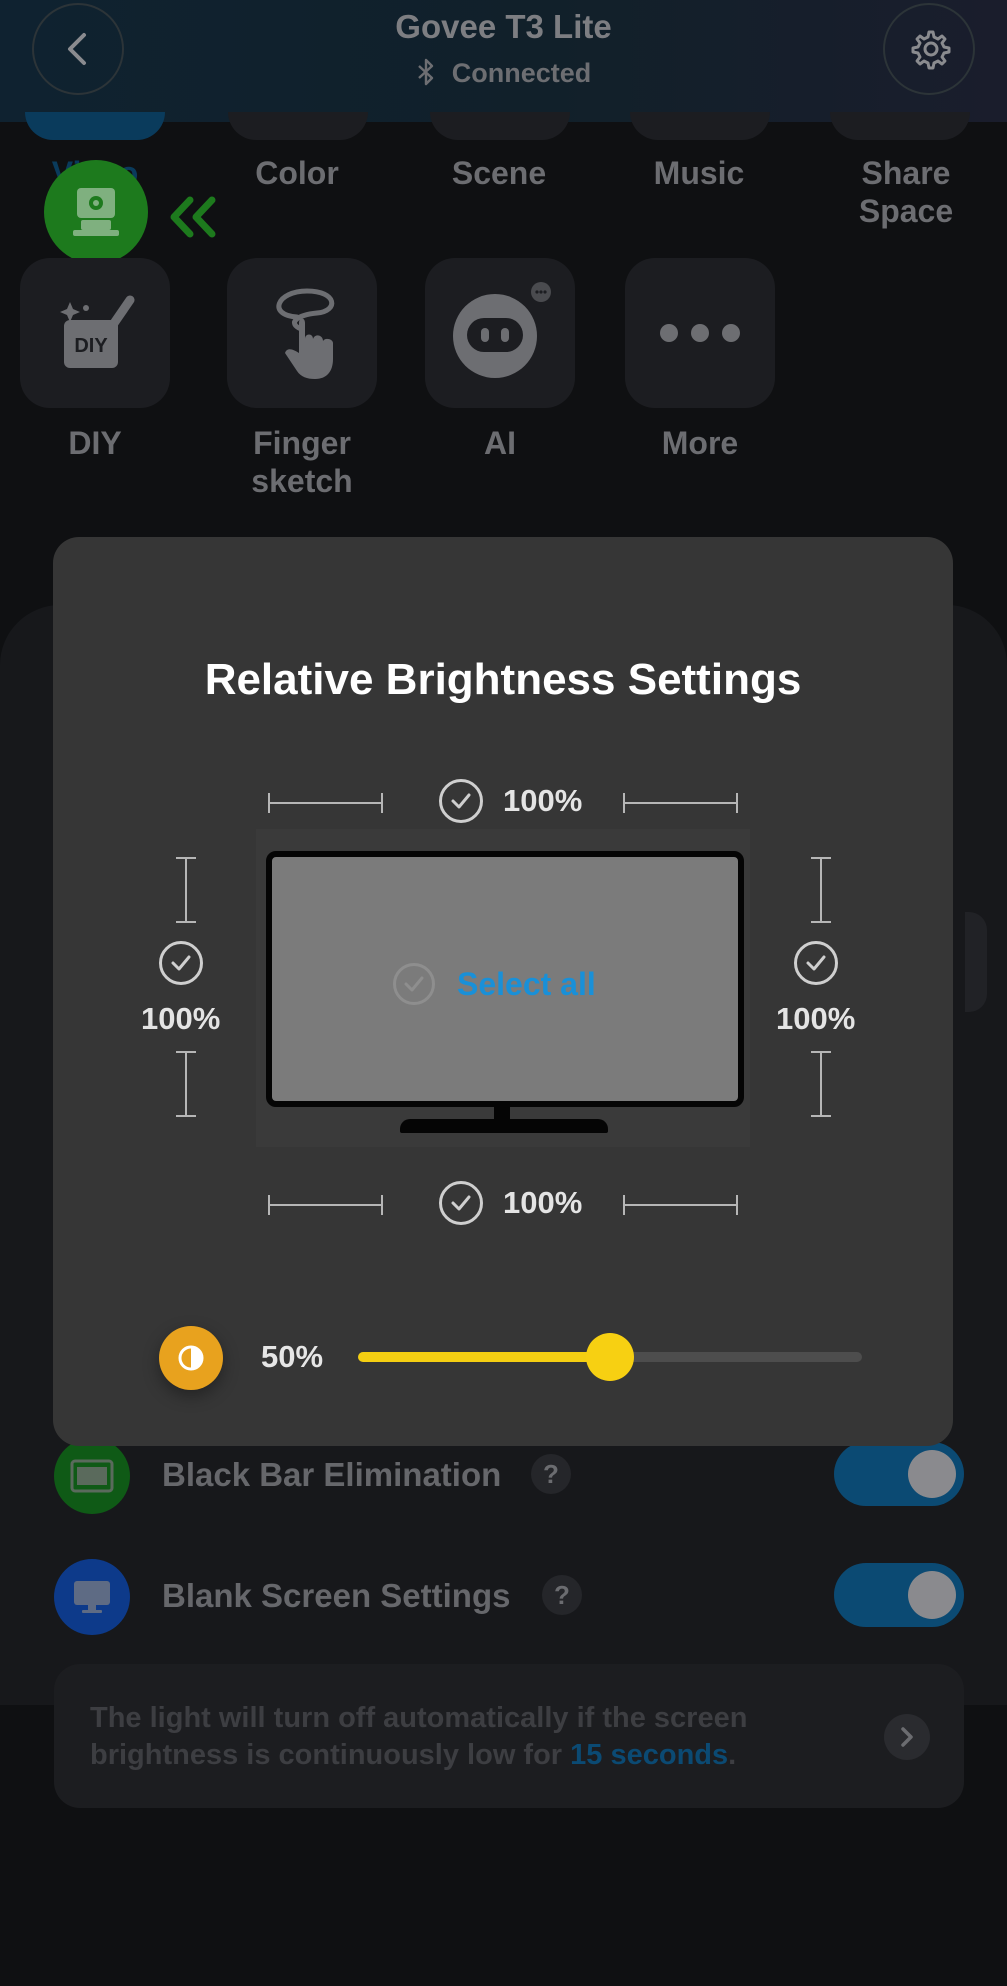 The image size is (1007, 1986). I want to click on tv-stand, so click(504, 1126).